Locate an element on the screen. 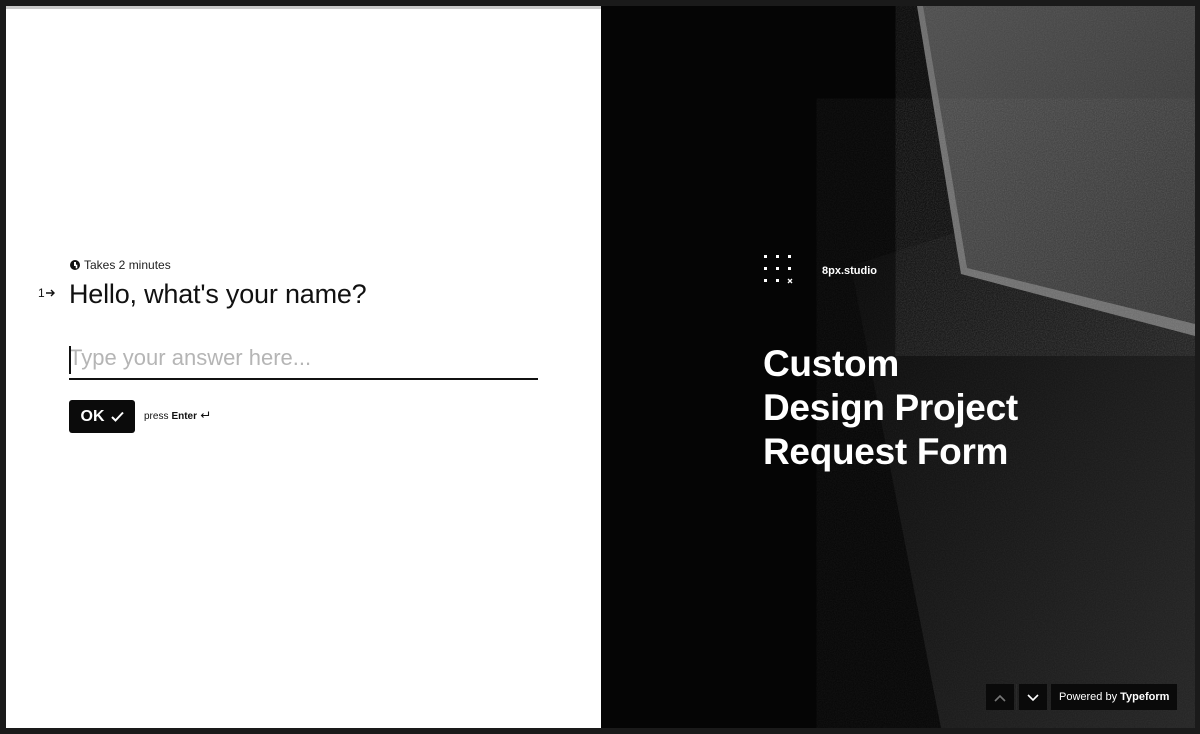 This screenshot has height=734, width=1200. chevron-up-icon is located at coordinates (1000, 697).